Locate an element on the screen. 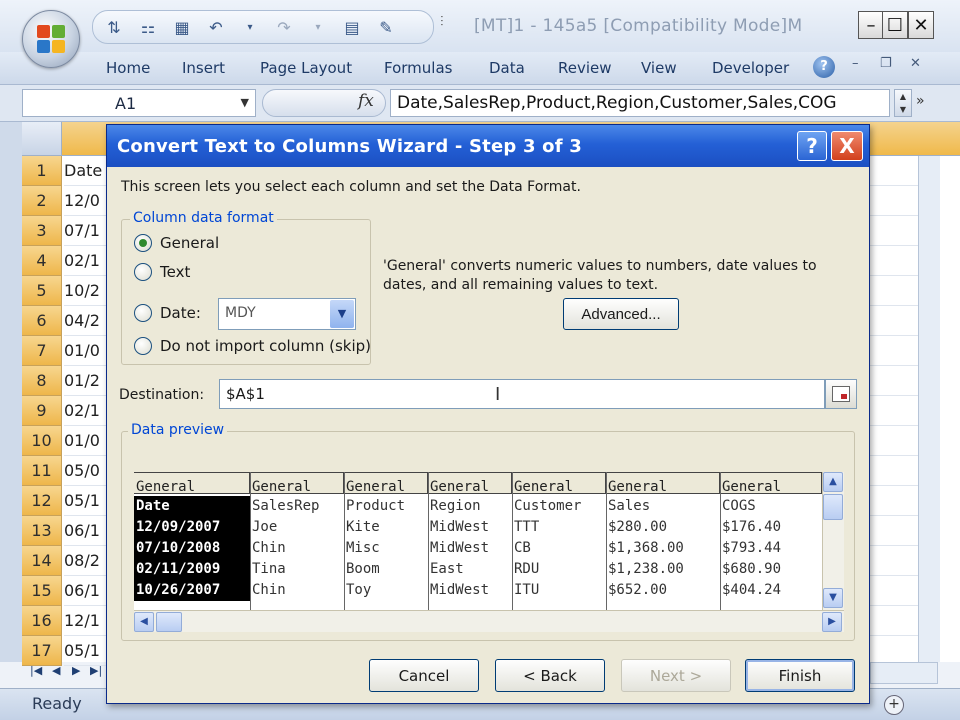  customize-qat-icon: ⫶ is located at coordinates (442, 22).